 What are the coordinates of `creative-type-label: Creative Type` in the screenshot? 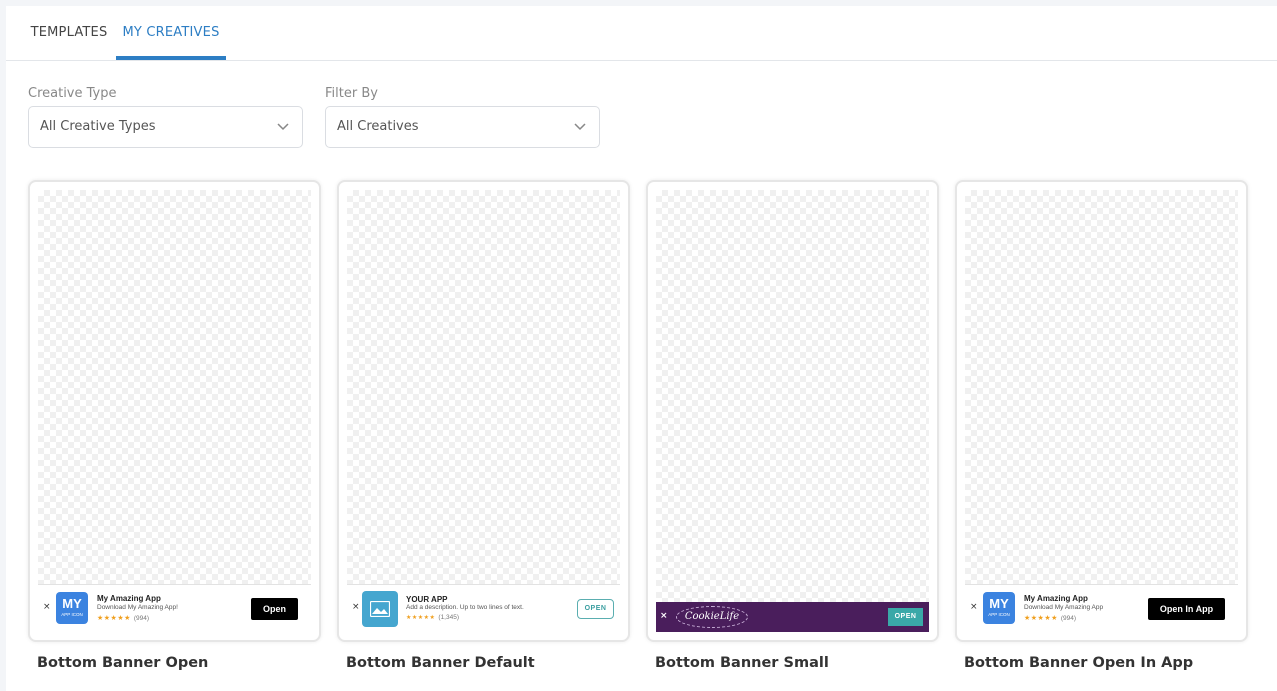 It's located at (72, 93).